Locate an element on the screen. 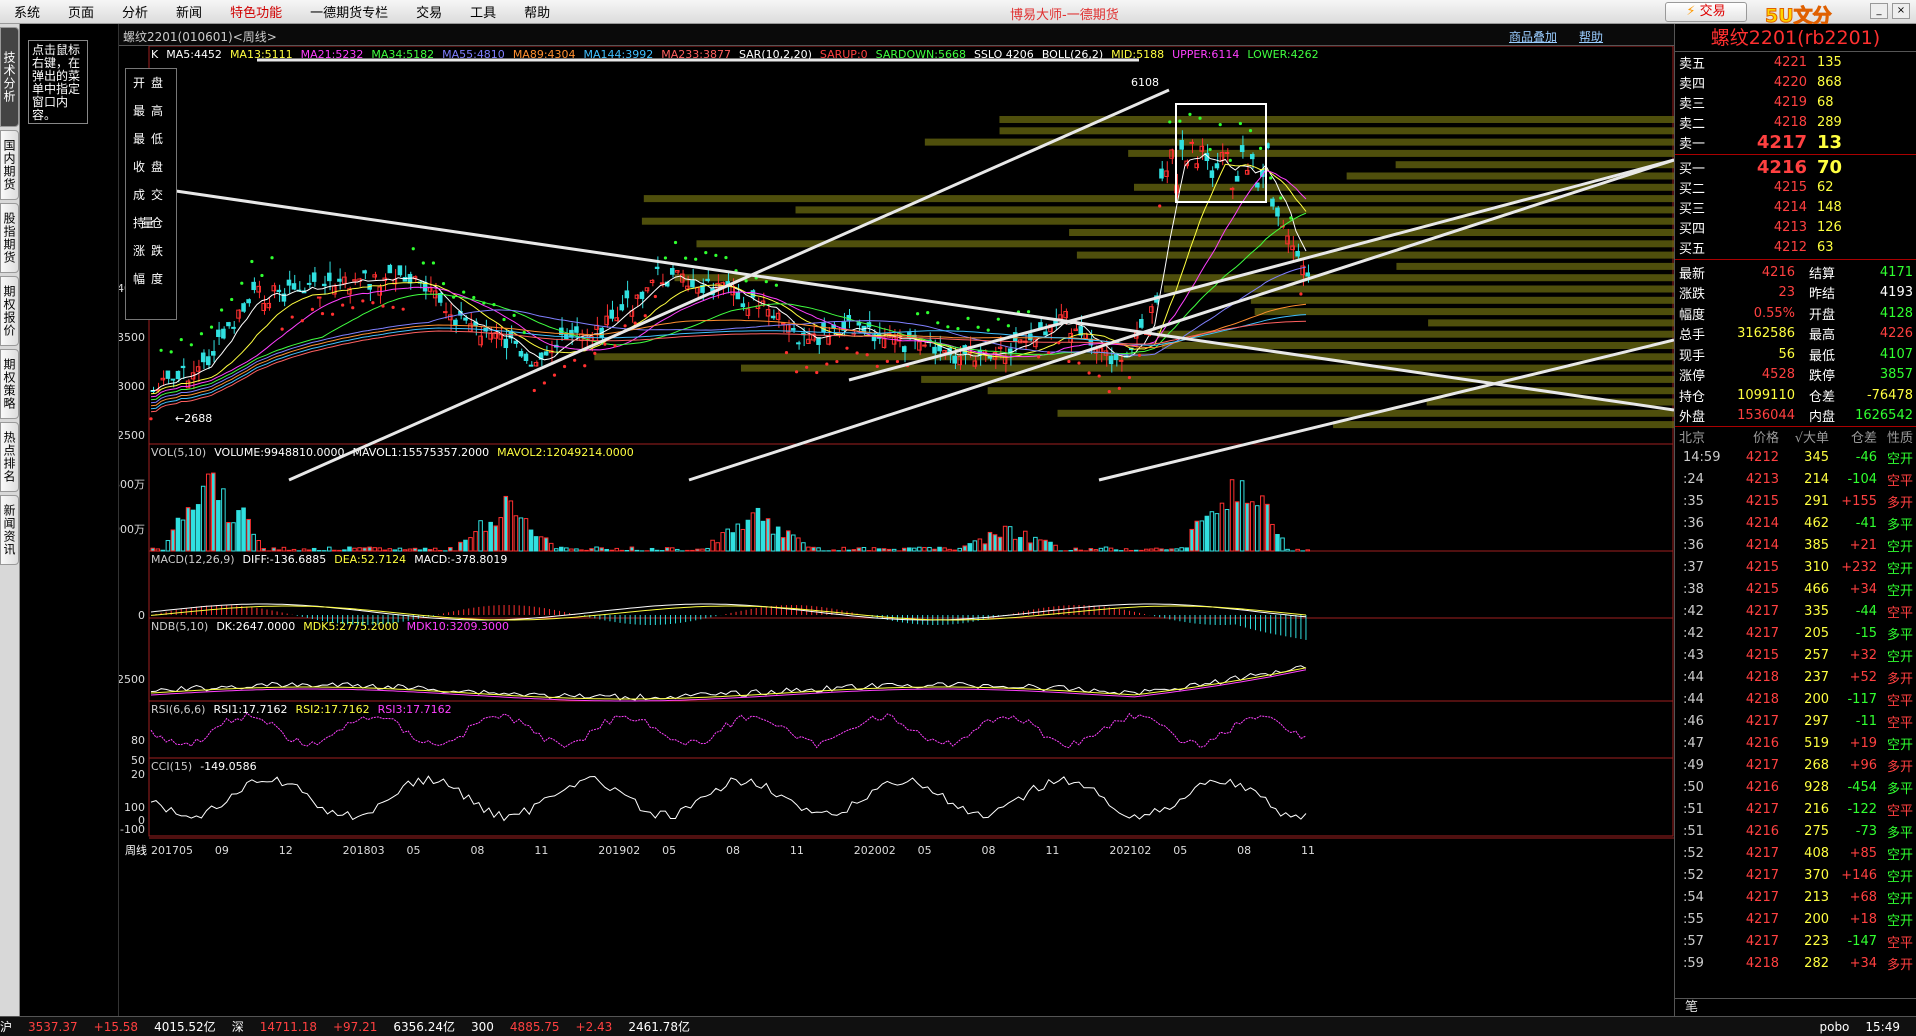 Image resolution: width=1916 pixels, height=1036 pixels. menu-item: 系统 is located at coordinates (27, 11).